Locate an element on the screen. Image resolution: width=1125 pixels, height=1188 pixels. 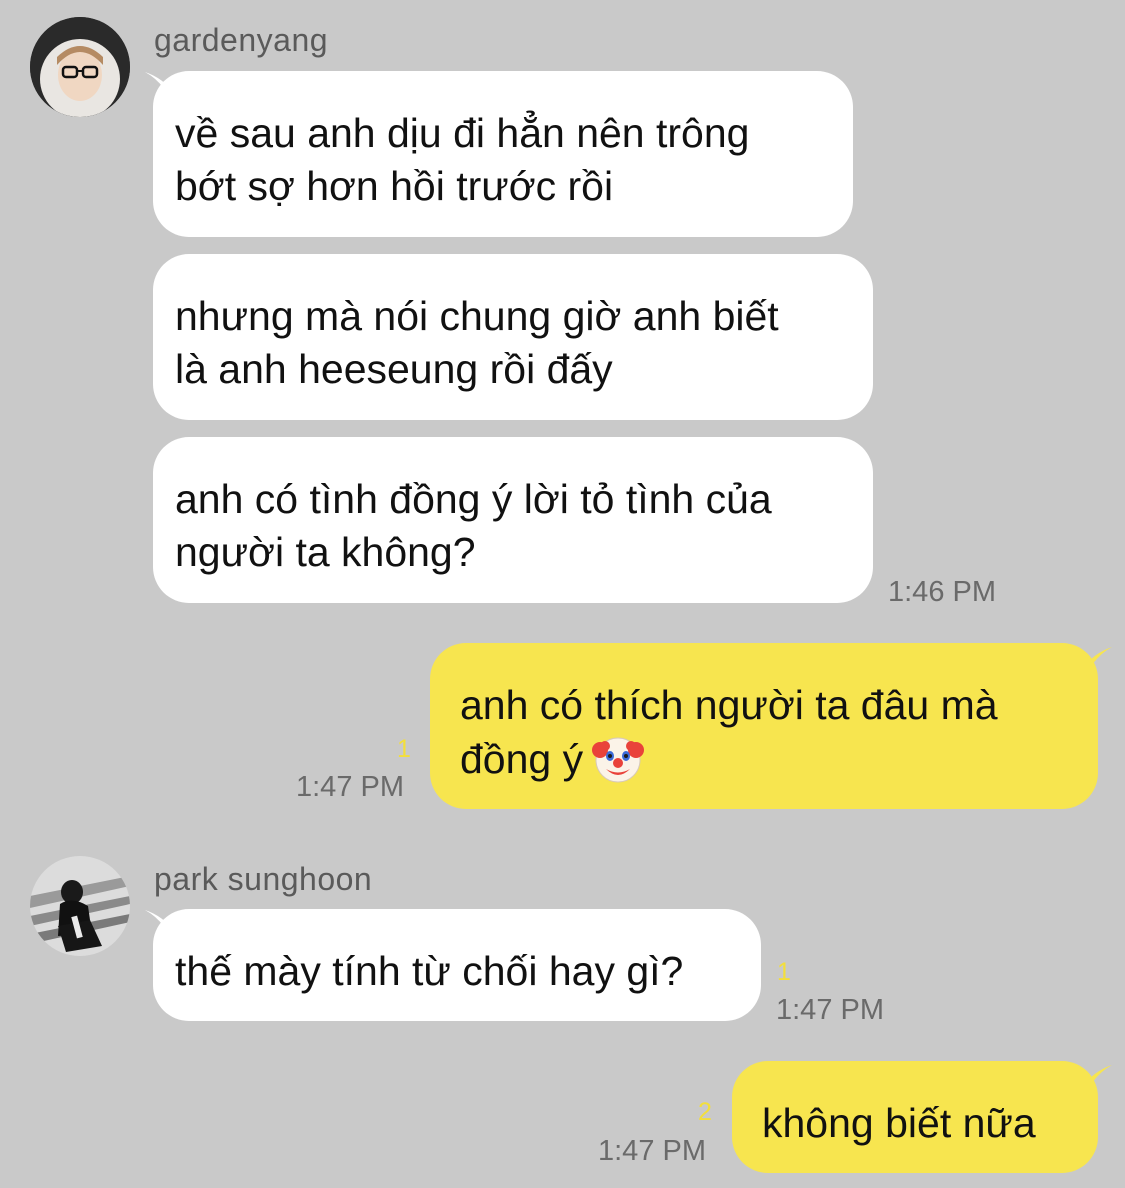
sender-name: park sunghoon is located at coordinates (263, 879).